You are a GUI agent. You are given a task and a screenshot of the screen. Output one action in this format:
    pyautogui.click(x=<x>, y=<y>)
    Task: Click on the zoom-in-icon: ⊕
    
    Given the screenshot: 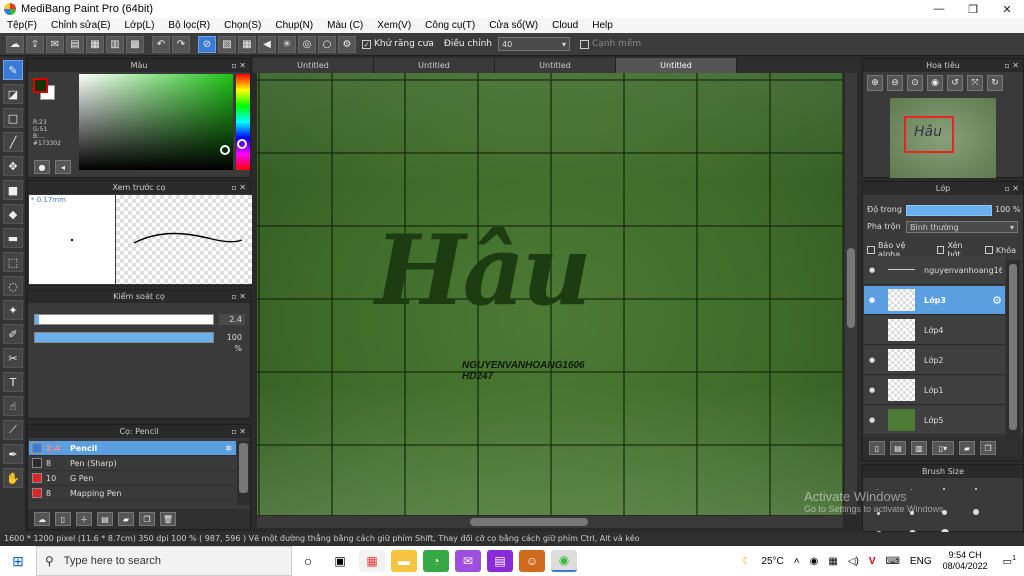 What is the action you would take?
    pyautogui.click(x=875, y=83)
    